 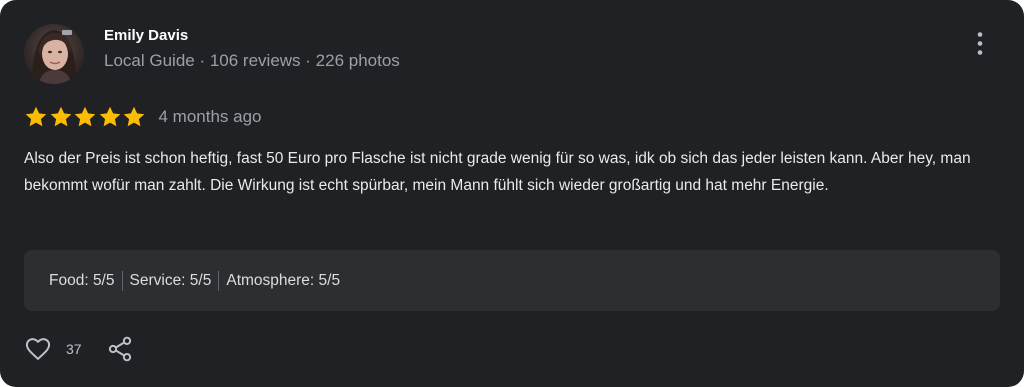 What do you see at coordinates (283, 280) in the screenshot?
I see `attribute-atmosphere: Atmosphere: 5/5` at bounding box center [283, 280].